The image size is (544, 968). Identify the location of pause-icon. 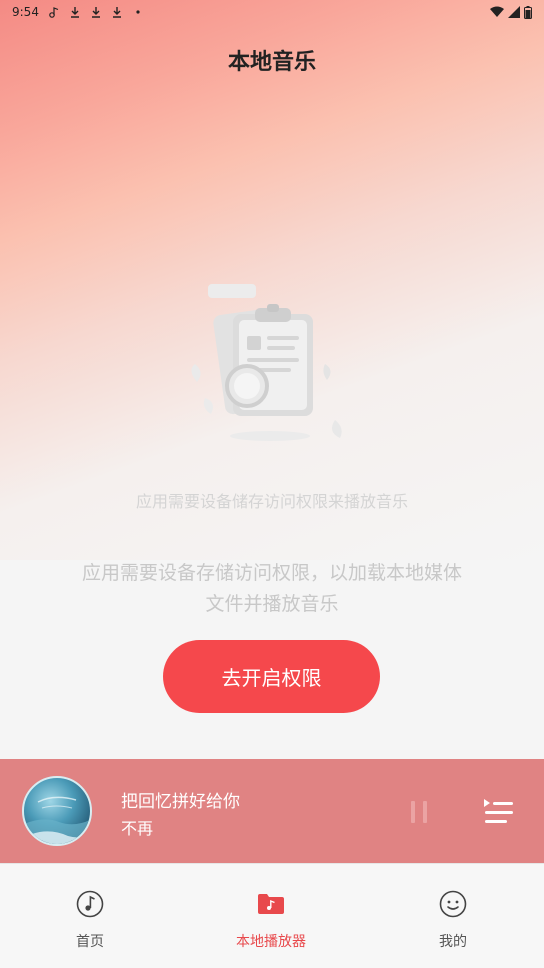
(419, 812).